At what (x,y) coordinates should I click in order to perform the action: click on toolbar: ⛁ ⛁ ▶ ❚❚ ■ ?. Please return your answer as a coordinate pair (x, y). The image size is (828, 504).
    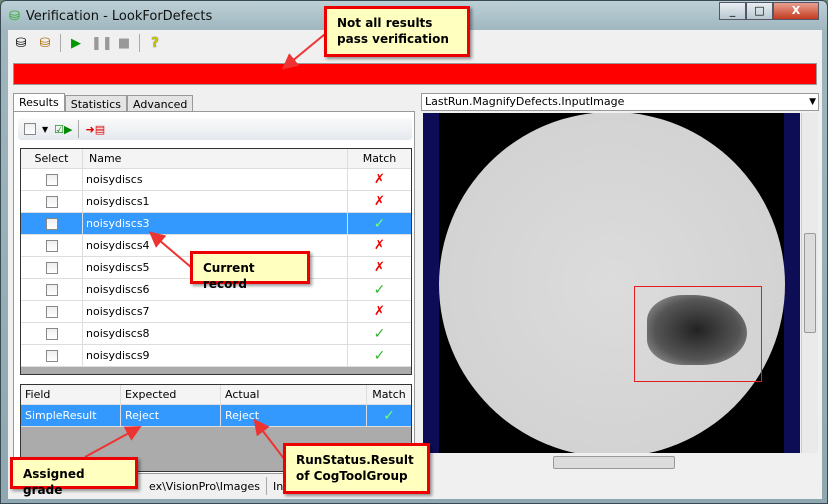
    Looking at the image, I should click on (88, 43).